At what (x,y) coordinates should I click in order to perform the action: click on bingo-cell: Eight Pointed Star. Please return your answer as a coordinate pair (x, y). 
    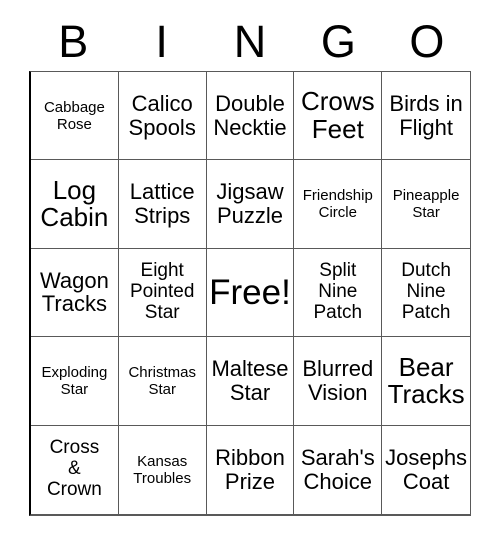
    Looking at the image, I should click on (162, 293).